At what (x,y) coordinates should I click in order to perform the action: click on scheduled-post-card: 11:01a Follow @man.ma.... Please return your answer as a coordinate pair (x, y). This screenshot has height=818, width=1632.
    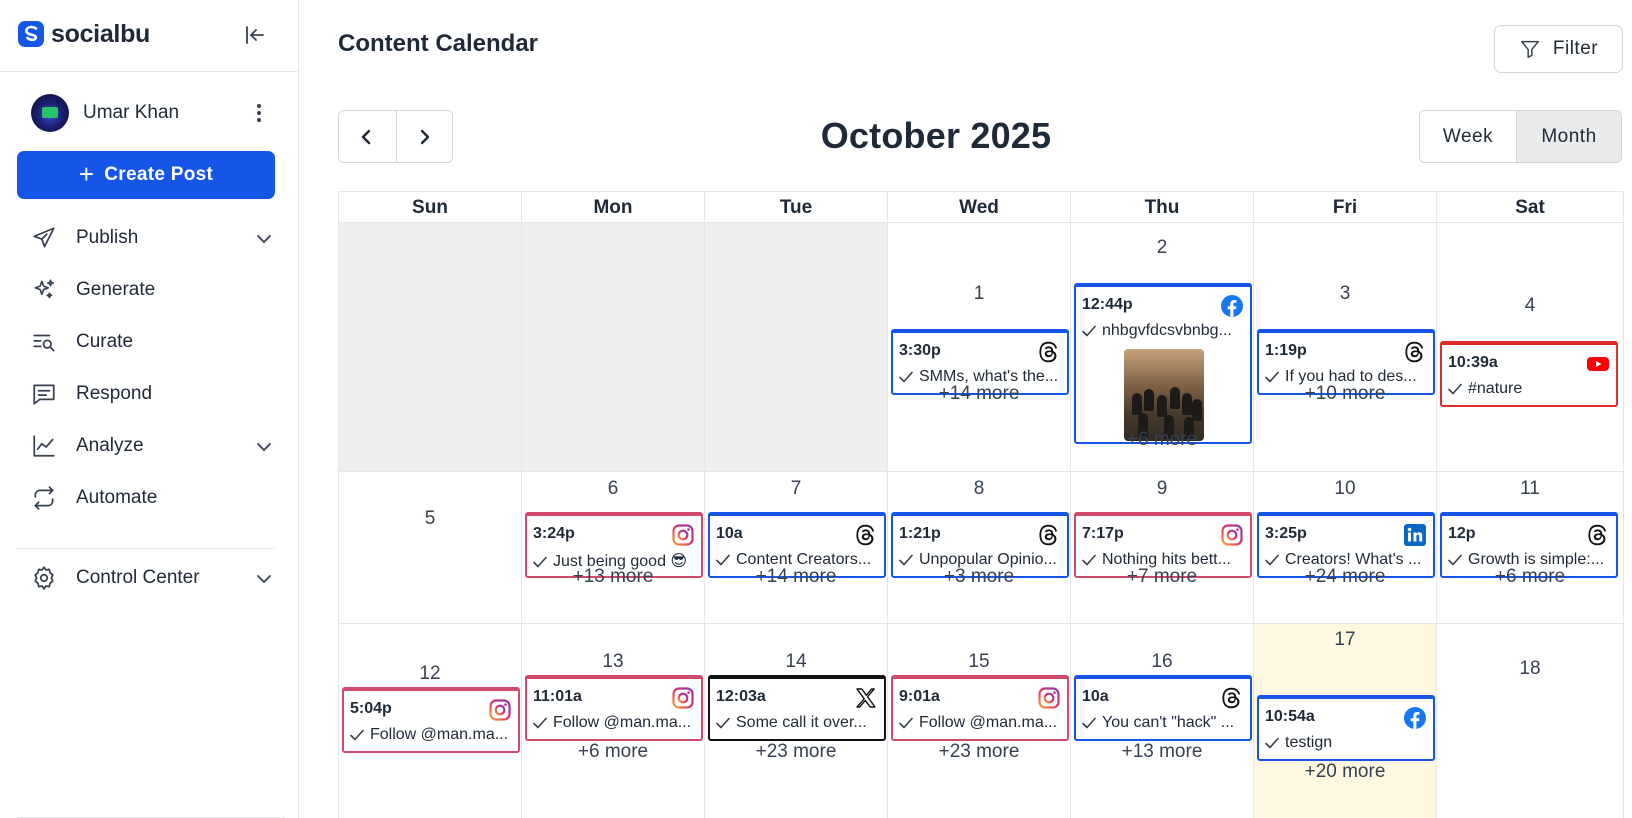
    Looking at the image, I should click on (614, 708).